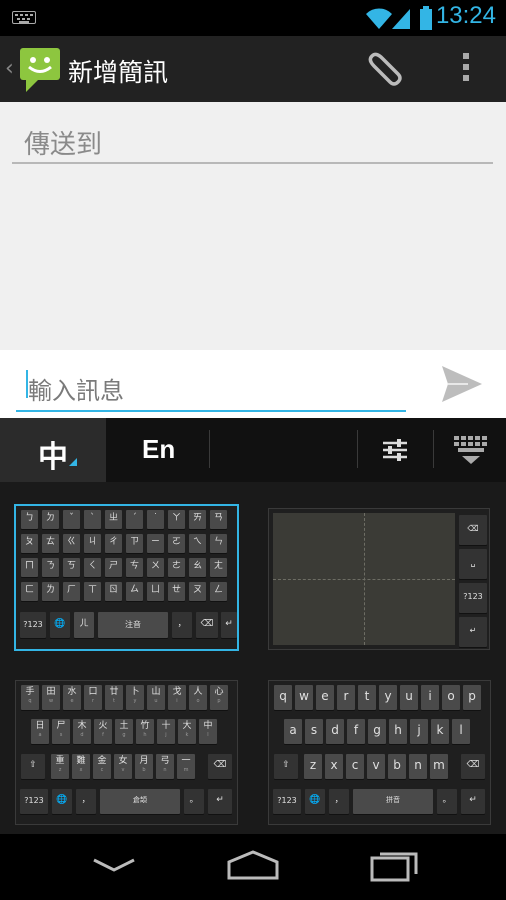 The height and width of the screenshot is (900, 506). I want to click on pinyin-keyboard-option: q w e r t y u i o p a s d f g h j k l ⇧ z x c v b n m ⌫ ?123 🌐 ， 拼音 。 ↵, so click(379, 752).